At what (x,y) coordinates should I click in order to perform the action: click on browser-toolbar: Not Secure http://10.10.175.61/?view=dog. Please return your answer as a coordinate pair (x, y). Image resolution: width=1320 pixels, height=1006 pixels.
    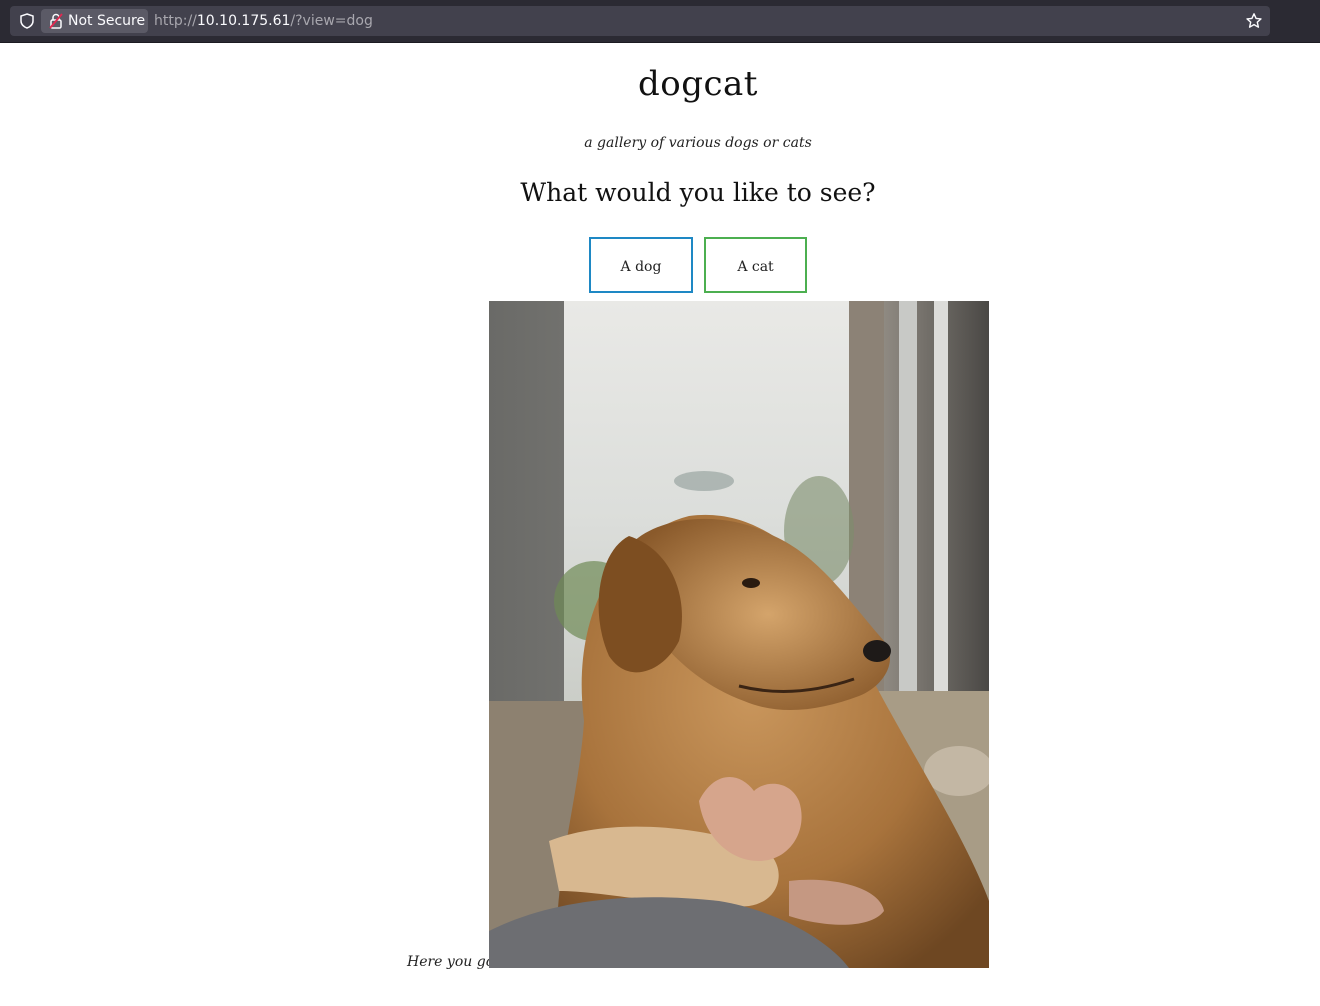
    Looking at the image, I should click on (660, 21).